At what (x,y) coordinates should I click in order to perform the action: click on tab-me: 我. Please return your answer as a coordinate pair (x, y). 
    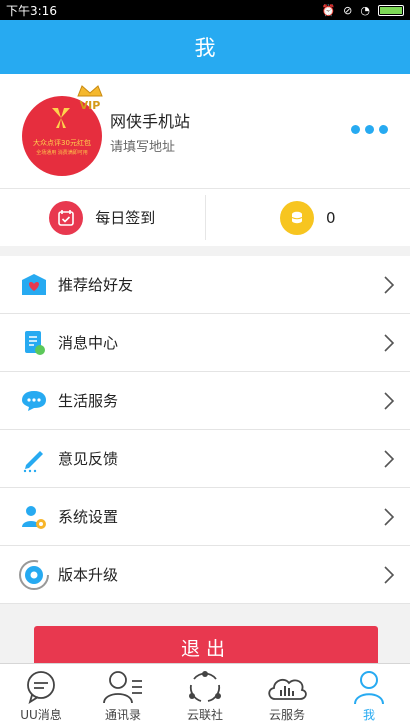
    Looking at the image, I should click on (369, 694).